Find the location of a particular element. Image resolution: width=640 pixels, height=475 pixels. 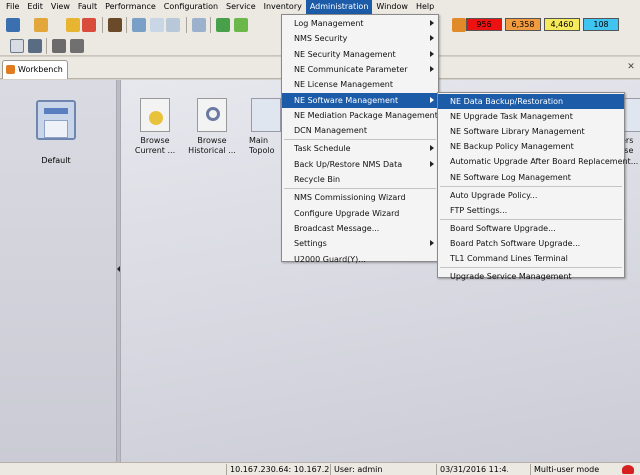

menu-item-nms-commissioning-wizard: NMS Commissioning Wizard is located at coordinates (360, 197).